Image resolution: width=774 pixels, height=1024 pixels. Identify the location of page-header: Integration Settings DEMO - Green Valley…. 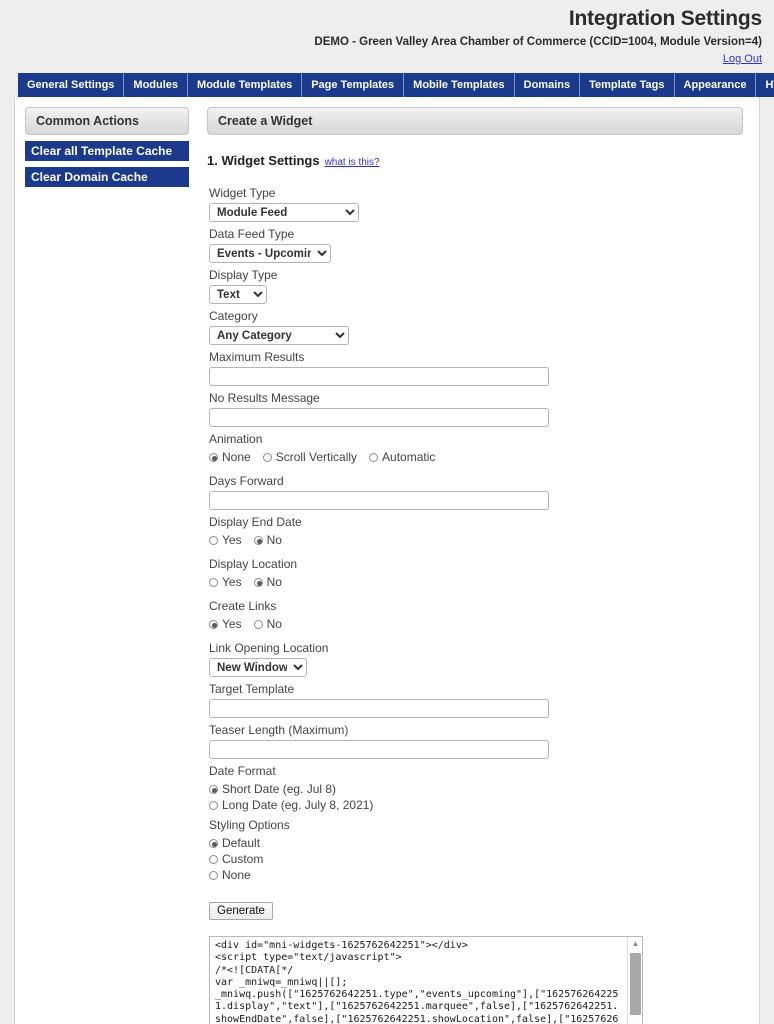
(387, 33).